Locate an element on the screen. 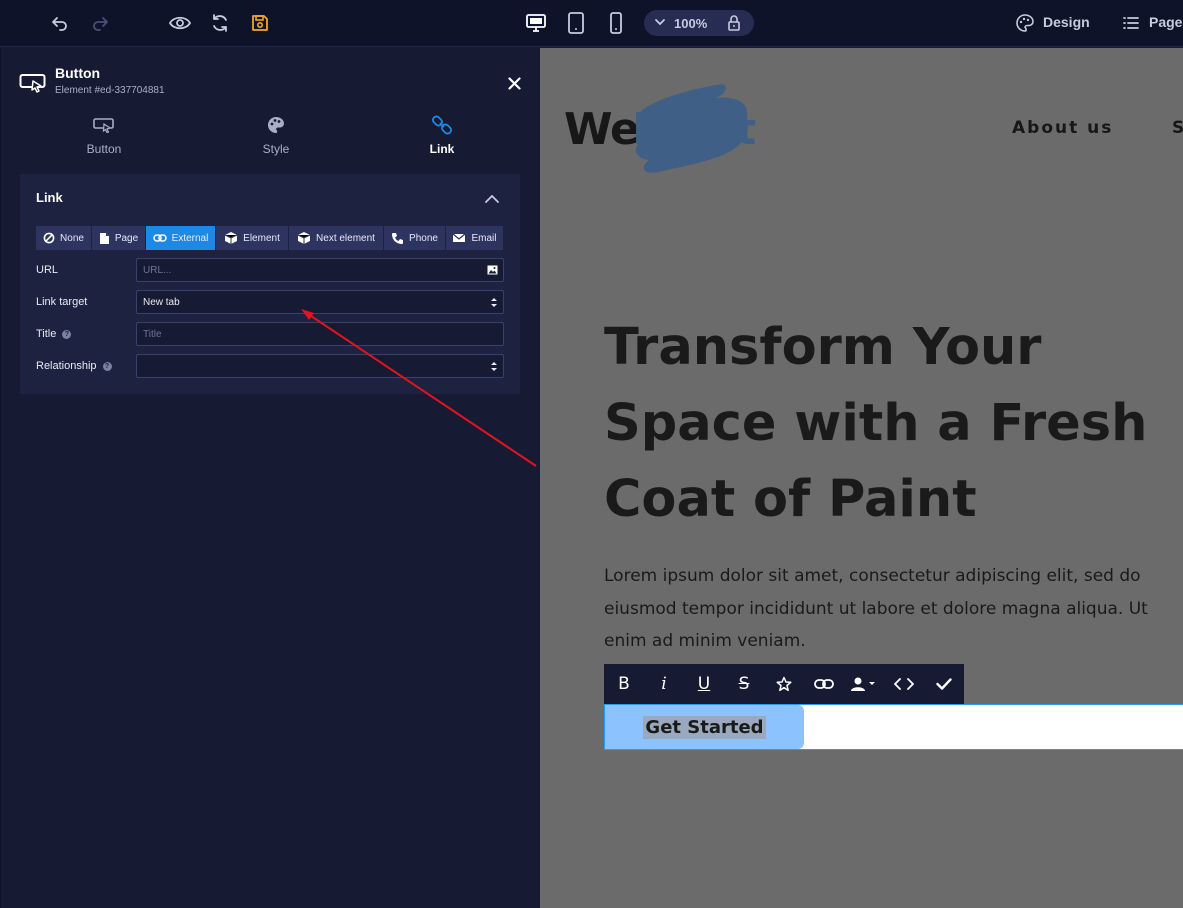 The image size is (1183, 908). logo-paint-text: Paint is located at coordinates (694, 129).